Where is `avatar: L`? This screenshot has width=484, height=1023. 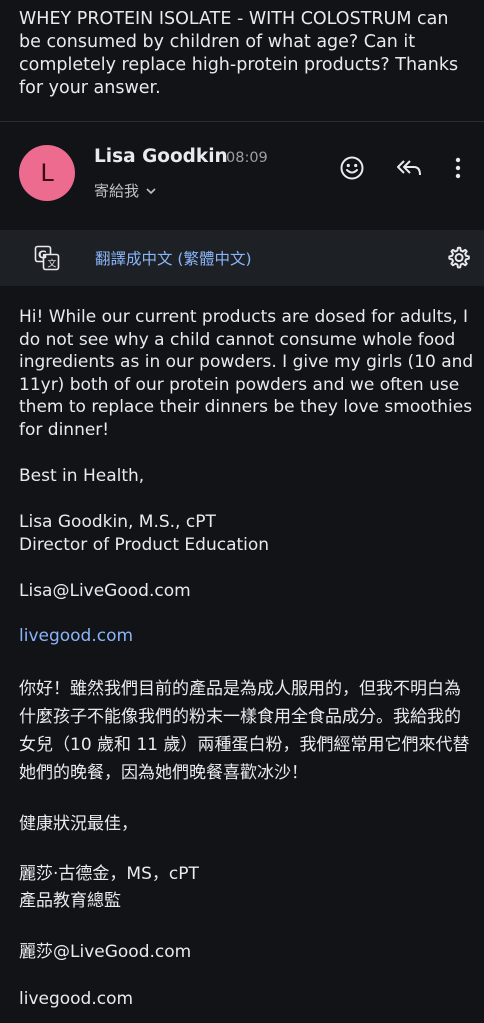 avatar: L is located at coordinates (47, 173).